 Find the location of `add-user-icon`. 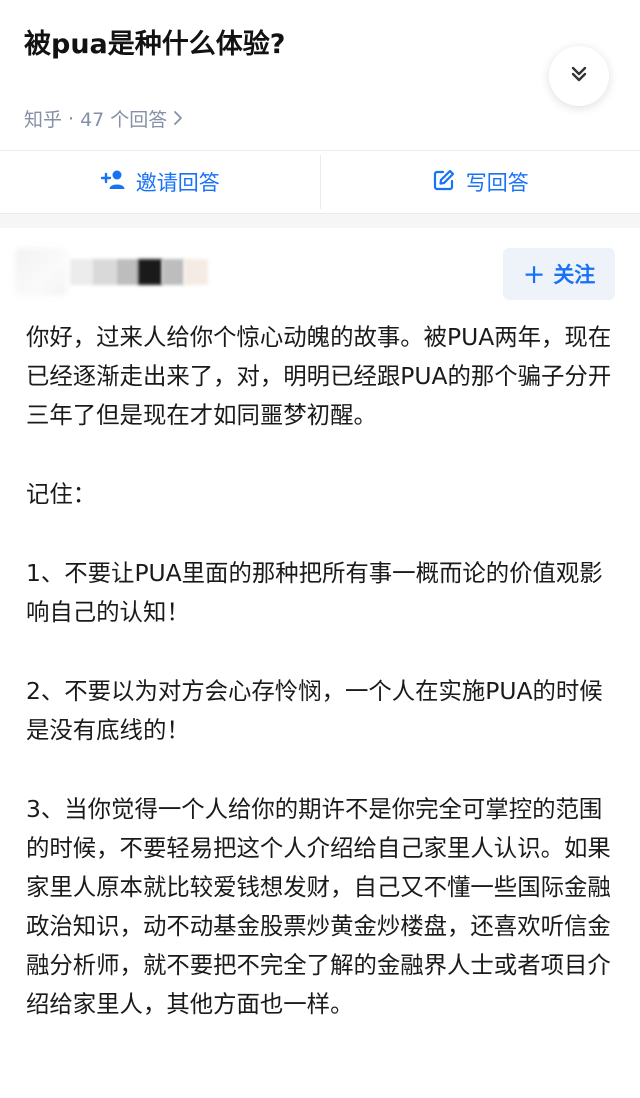

add-user-icon is located at coordinates (118, 182).